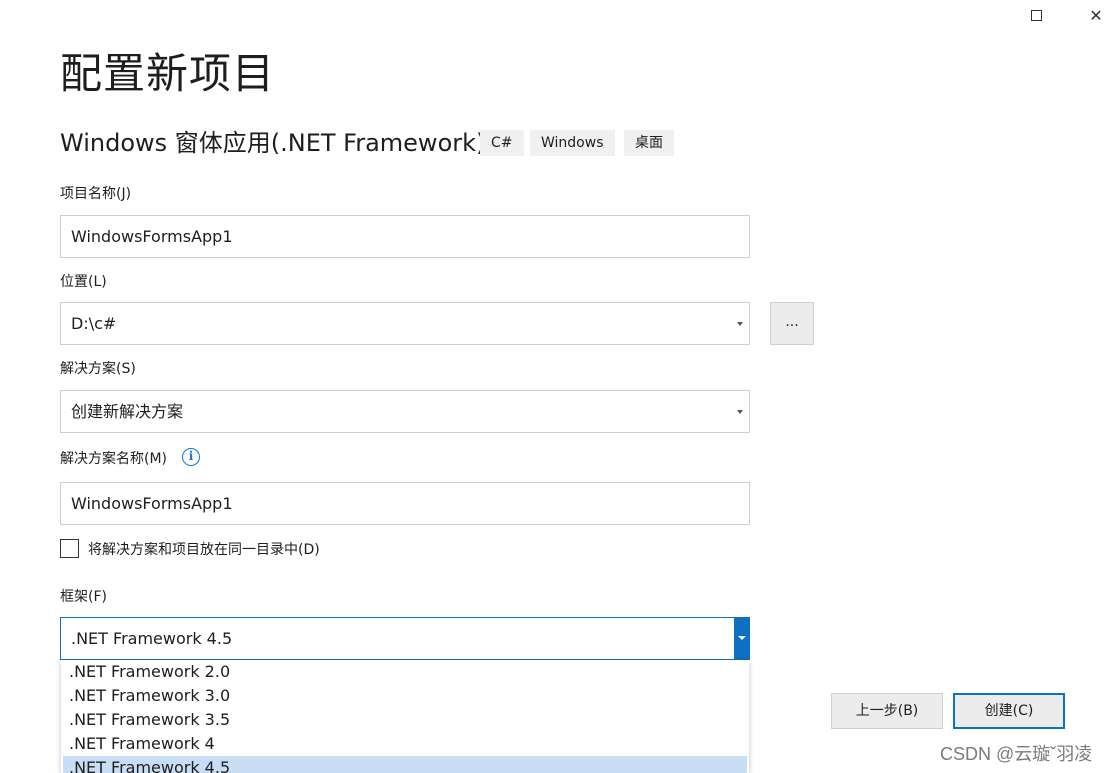 This screenshot has height=773, width=1116. Describe the element at coordinates (152, 638) in the screenshot. I see `framework-value: .NET Framework 4.5` at that location.